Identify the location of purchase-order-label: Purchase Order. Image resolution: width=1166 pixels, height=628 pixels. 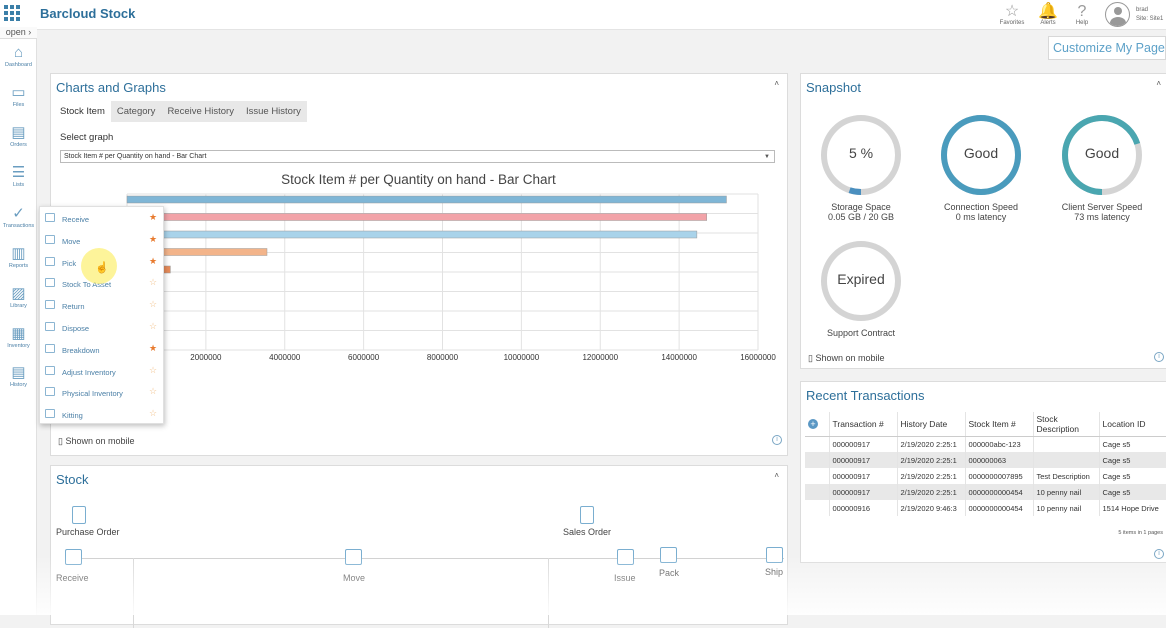
(88, 532).